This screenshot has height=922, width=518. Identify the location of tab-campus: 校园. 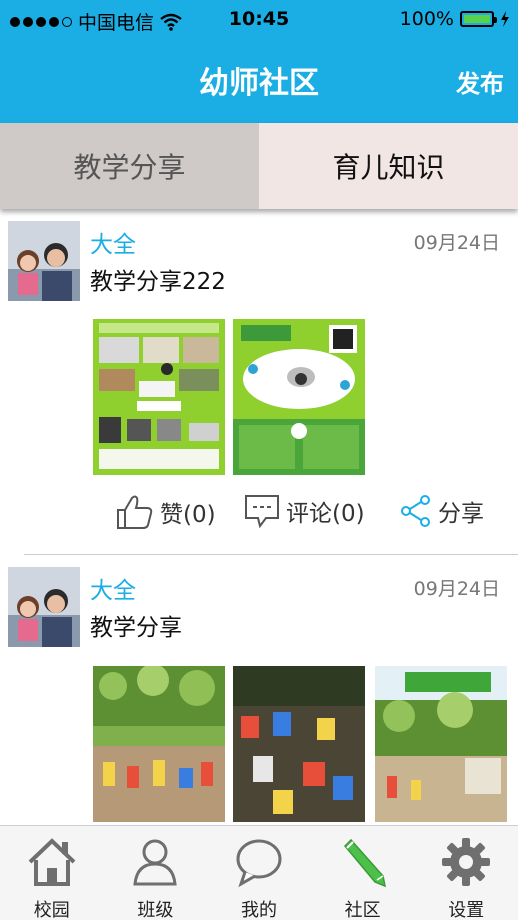
(52, 873).